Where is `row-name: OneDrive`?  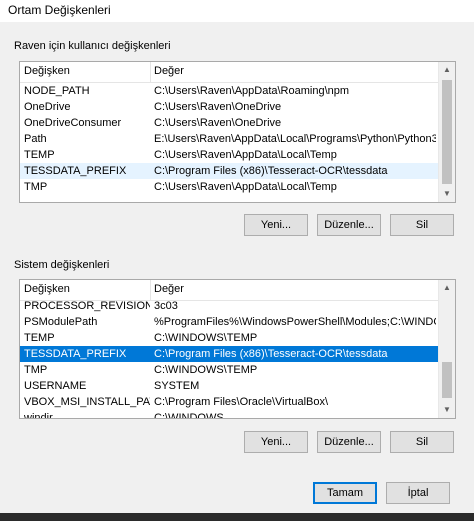
row-name: OneDrive is located at coordinates (47, 107).